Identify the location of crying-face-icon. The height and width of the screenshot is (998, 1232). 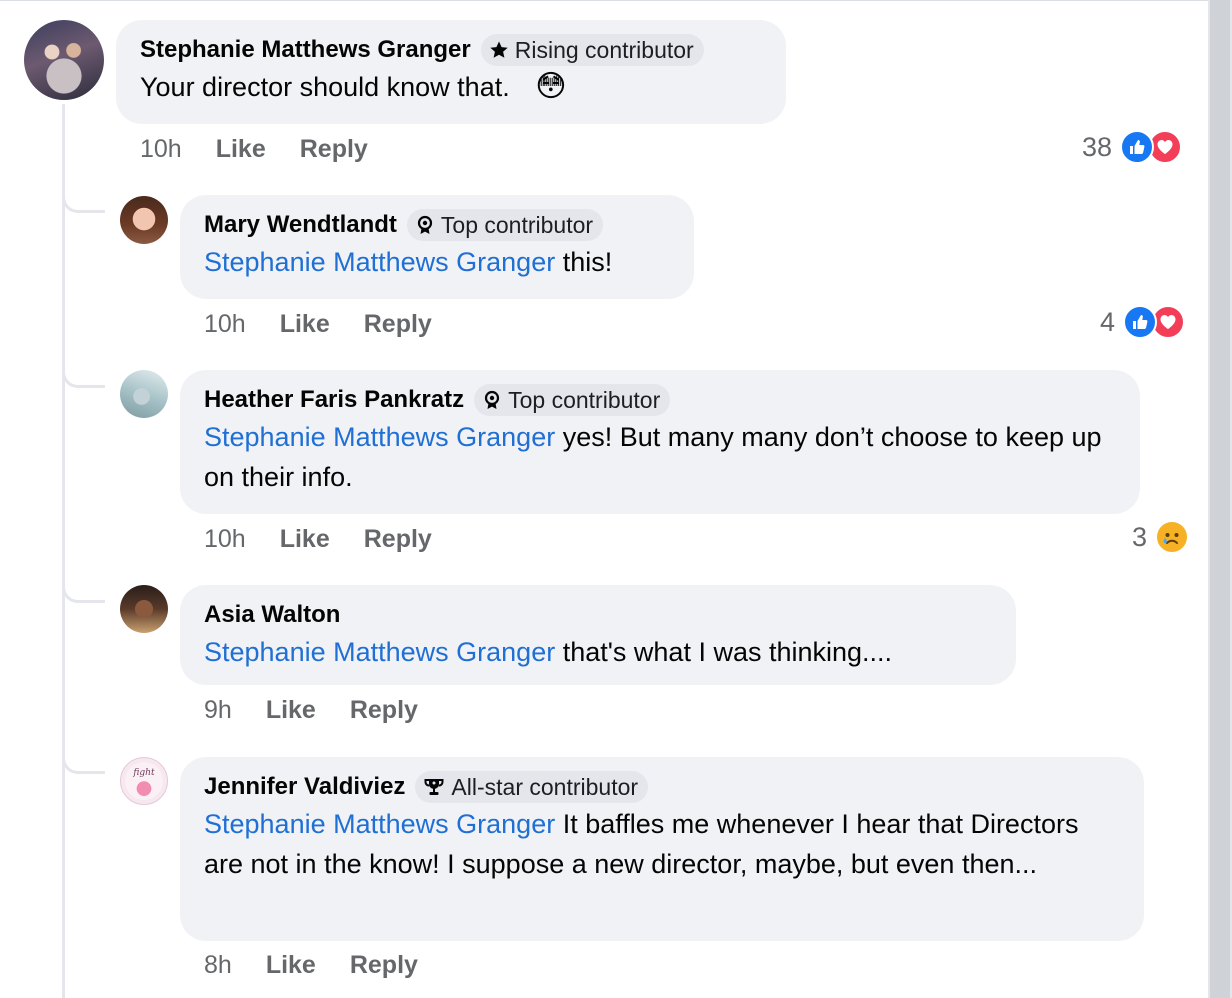
(1172, 537).